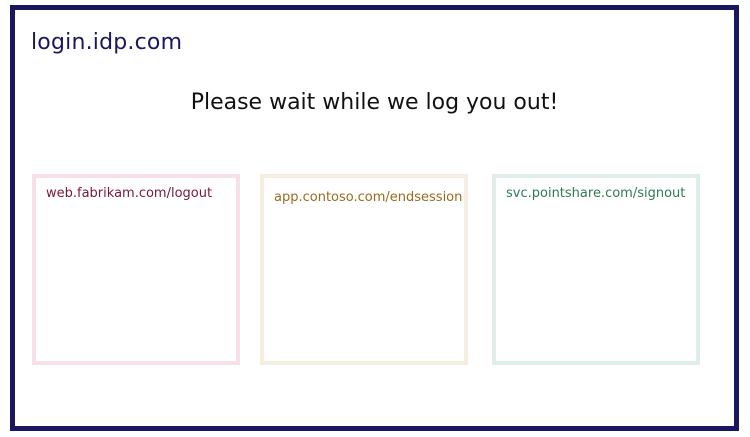 The width and height of the screenshot is (750, 437). What do you see at coordinates (136, 269) in the screenshot?
I see `logout-iframe-fabrikam: web.fabrikam.com/logout` at bounding box center [136, 269].